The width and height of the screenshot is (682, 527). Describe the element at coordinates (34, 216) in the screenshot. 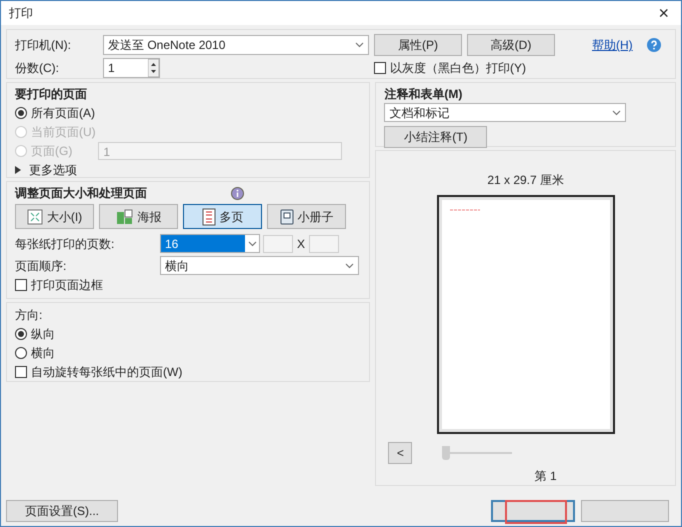

I see `resize-icon` at that location.